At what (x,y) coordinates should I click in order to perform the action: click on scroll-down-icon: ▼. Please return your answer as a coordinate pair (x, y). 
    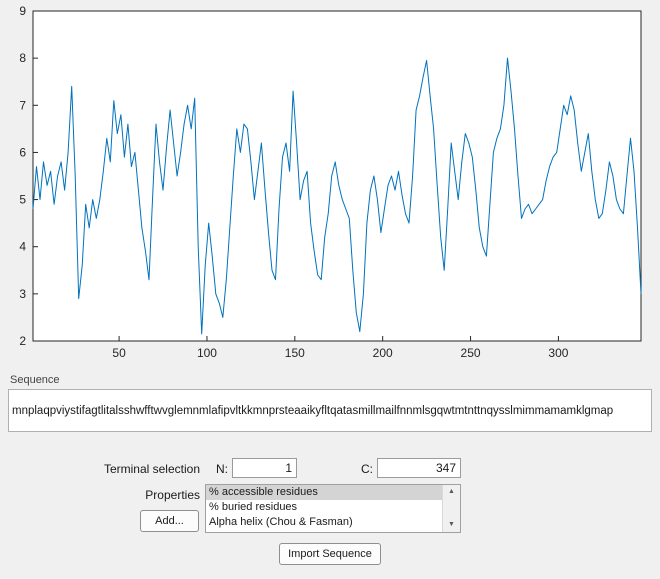
    Looking at the image, I should click on (451, 525).